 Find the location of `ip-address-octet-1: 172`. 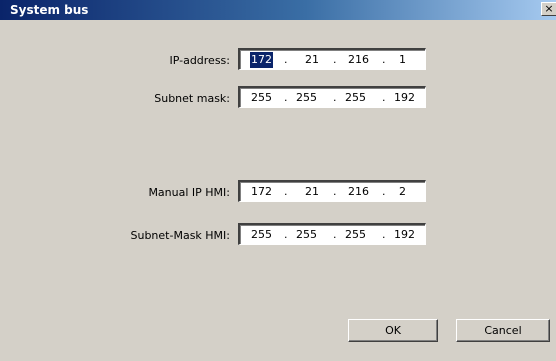

ip-address-octet-1: 172 is located at coordinates (261, 60).